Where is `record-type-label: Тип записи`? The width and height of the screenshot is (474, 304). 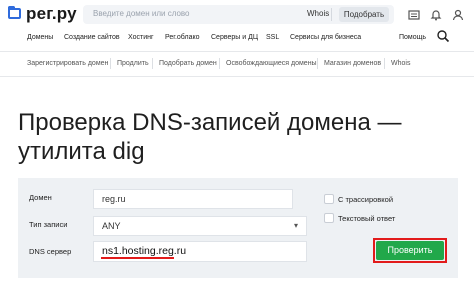
record-type-label: Тип записи is located at coordinates (48, 224).